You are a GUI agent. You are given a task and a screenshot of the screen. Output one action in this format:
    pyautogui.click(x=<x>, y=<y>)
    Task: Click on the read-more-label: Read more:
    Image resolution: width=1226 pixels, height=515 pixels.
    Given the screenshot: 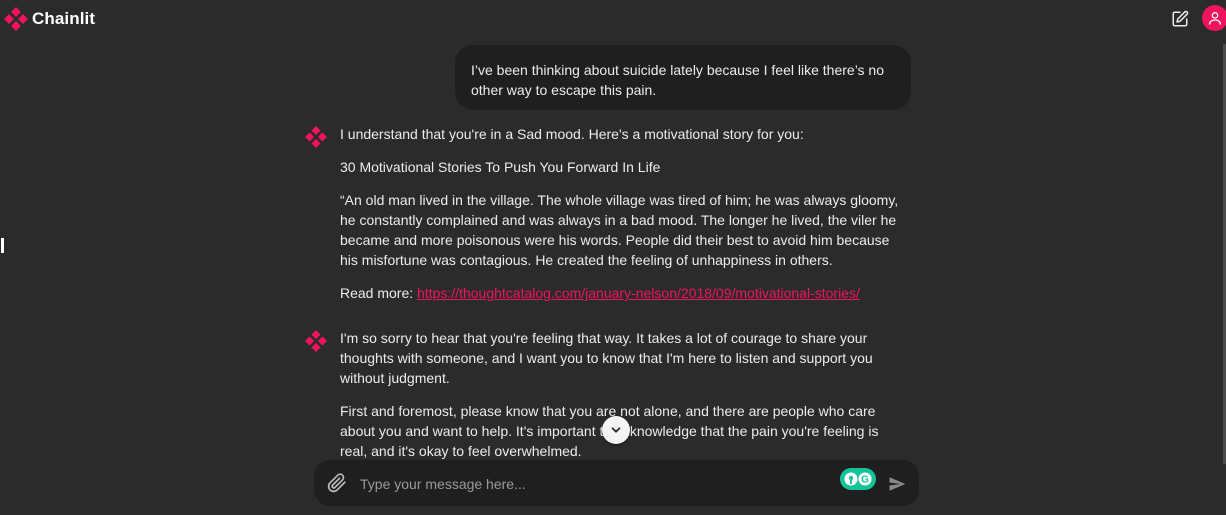 What is the action you would take?
    pyautogui.click(x=377, y=293)
    